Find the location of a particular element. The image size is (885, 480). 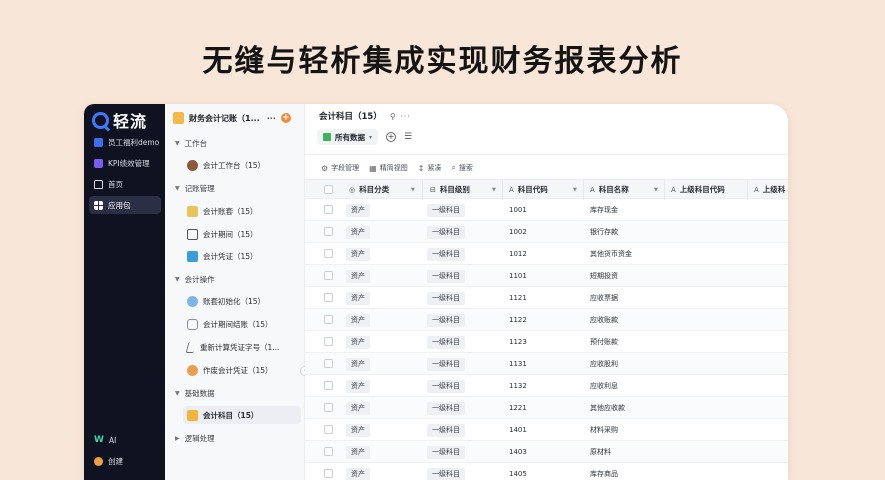

radio-field-icon: ◎ is located at coordinates (352, 189).